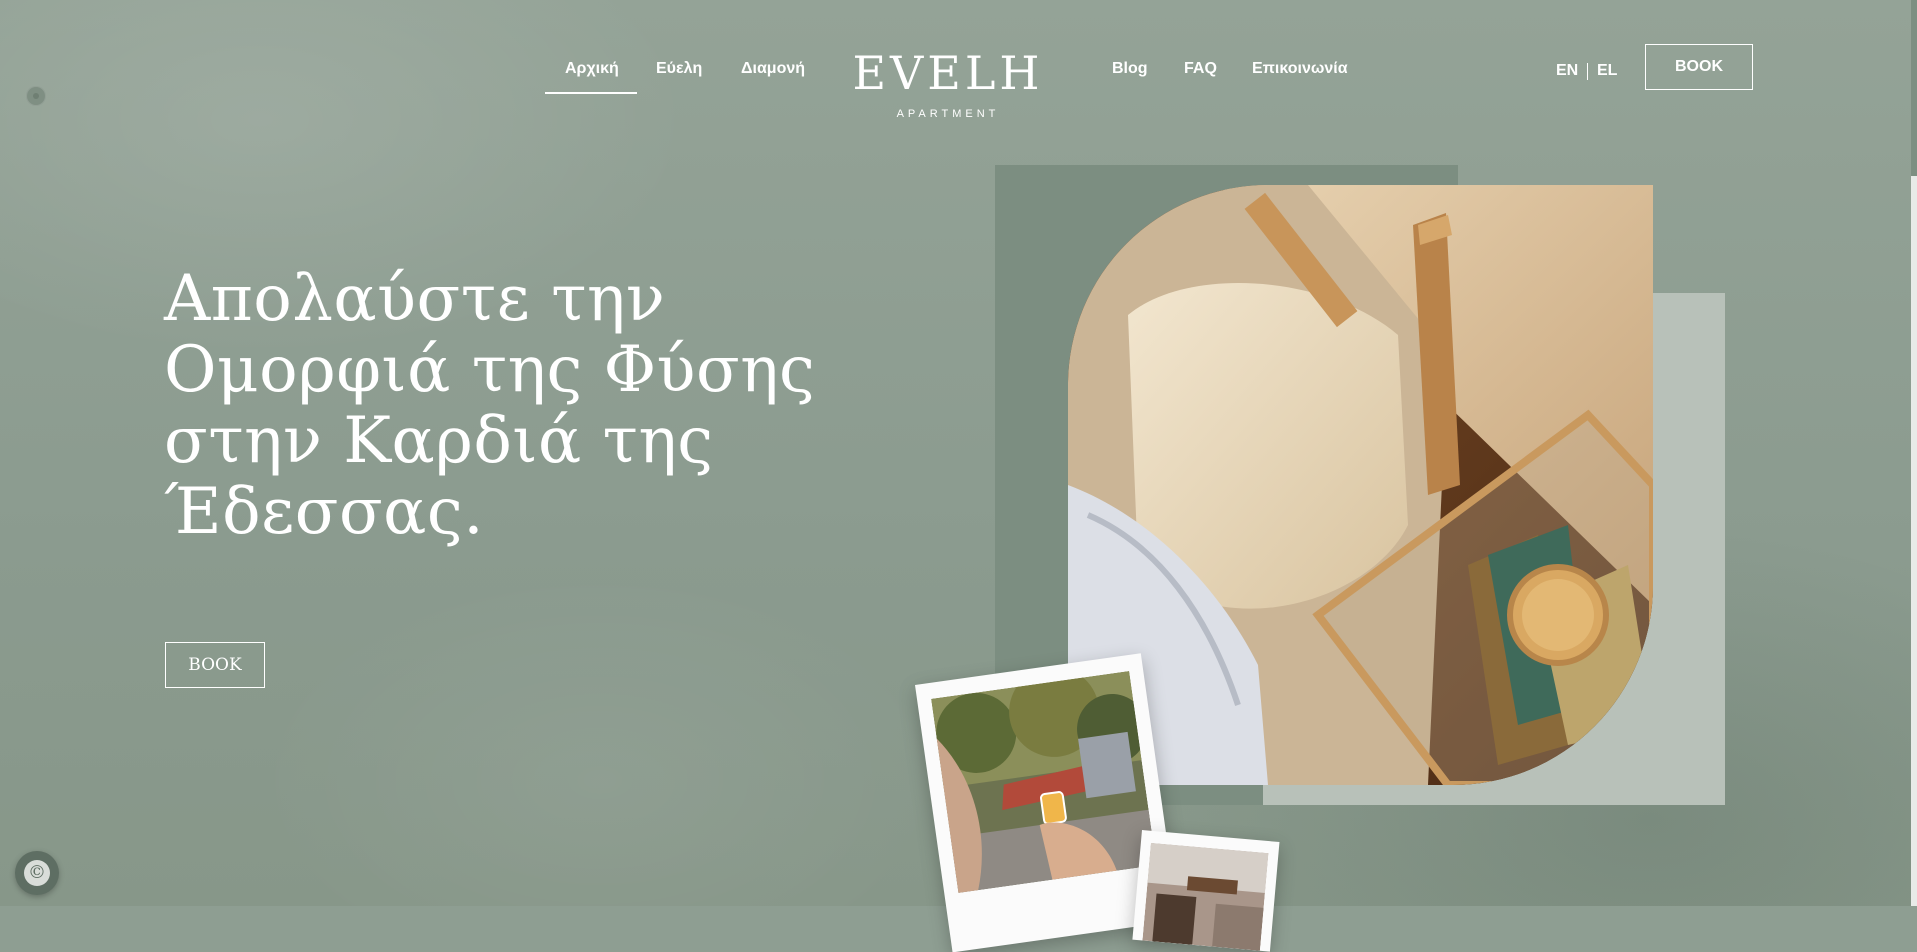 The image size is (1917, 952). Describe the element at coordinates (948, 73) in the screenshot. I see `logo-wordmark: EVELH` at that location.